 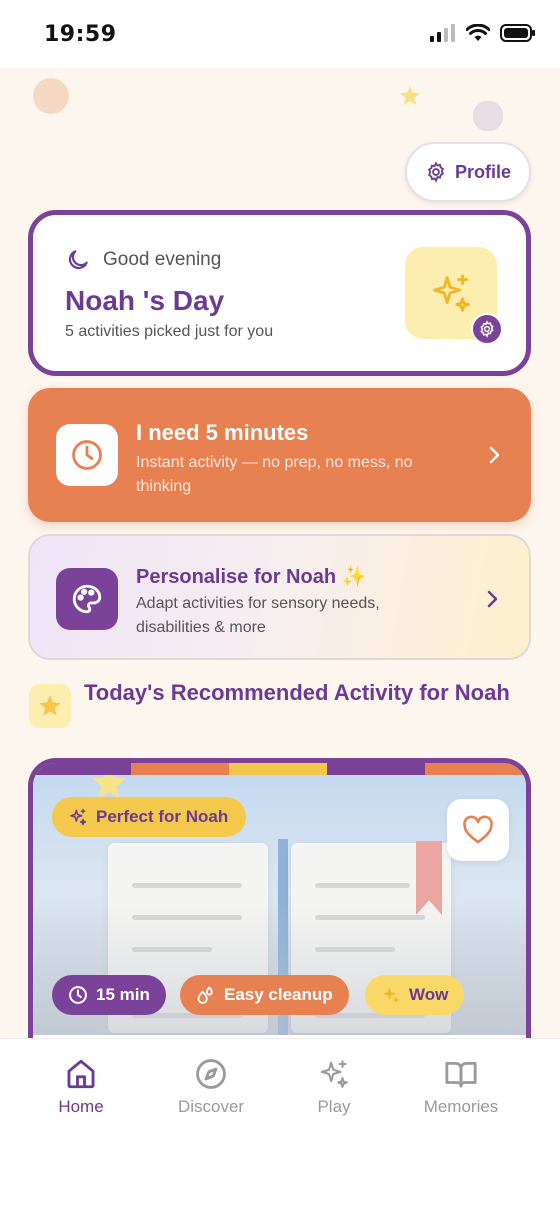 What do you see at coordinates (51, 96) in the screenshot?
I see `decoration-circle` at bounding box center [51, 96].